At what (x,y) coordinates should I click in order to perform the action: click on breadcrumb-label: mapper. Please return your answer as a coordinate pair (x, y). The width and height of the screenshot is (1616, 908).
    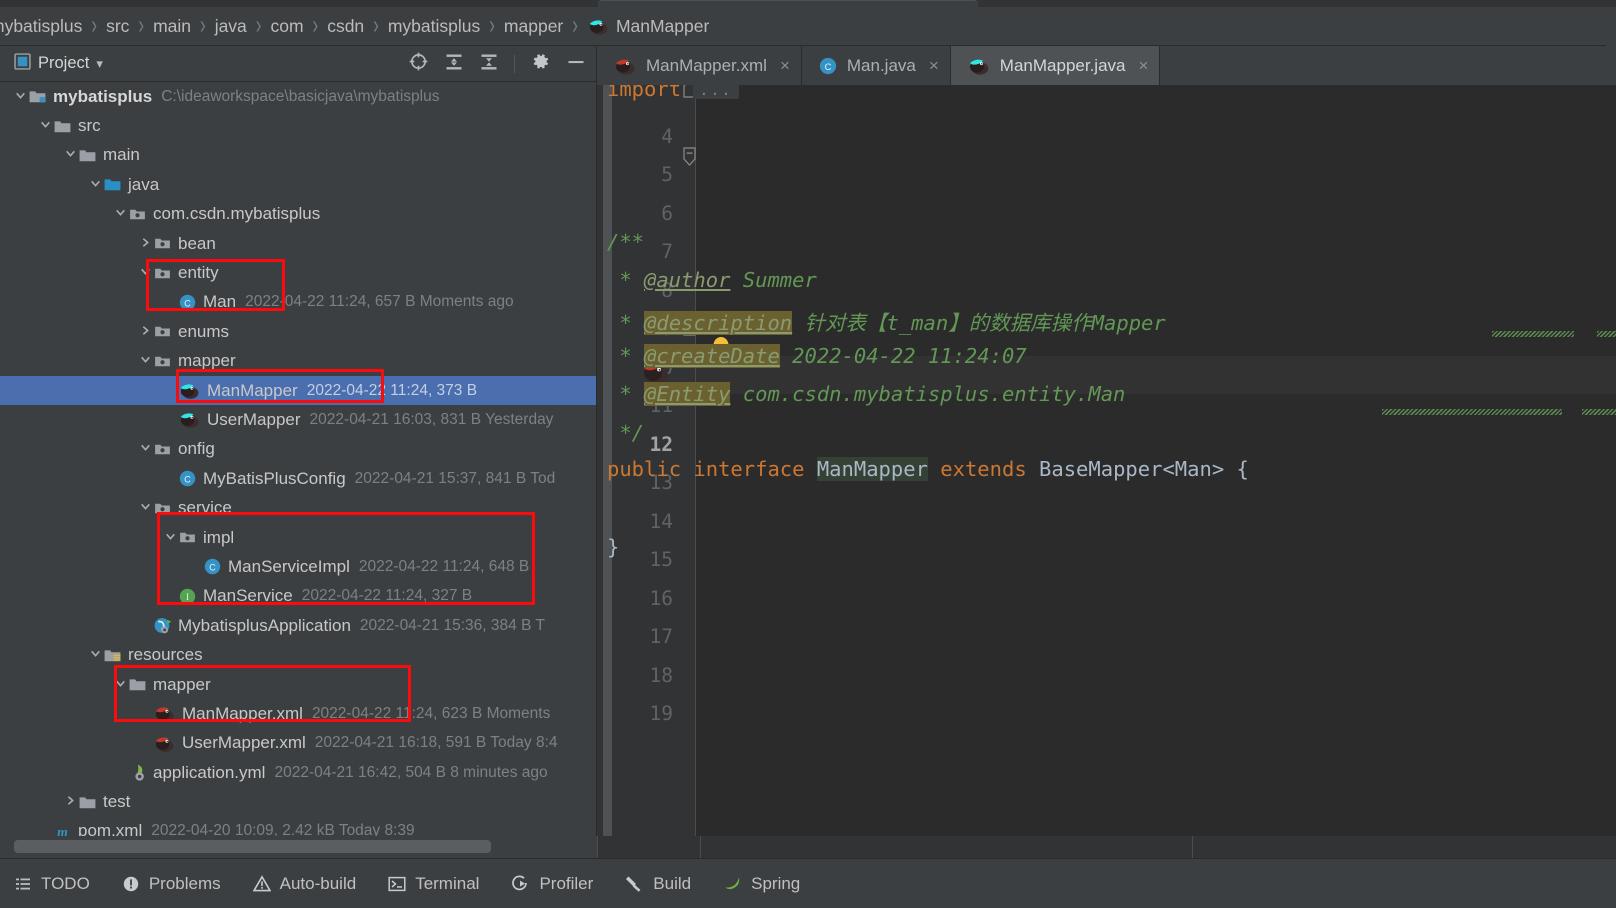
    Looking at the image, I should click on (533, 25).